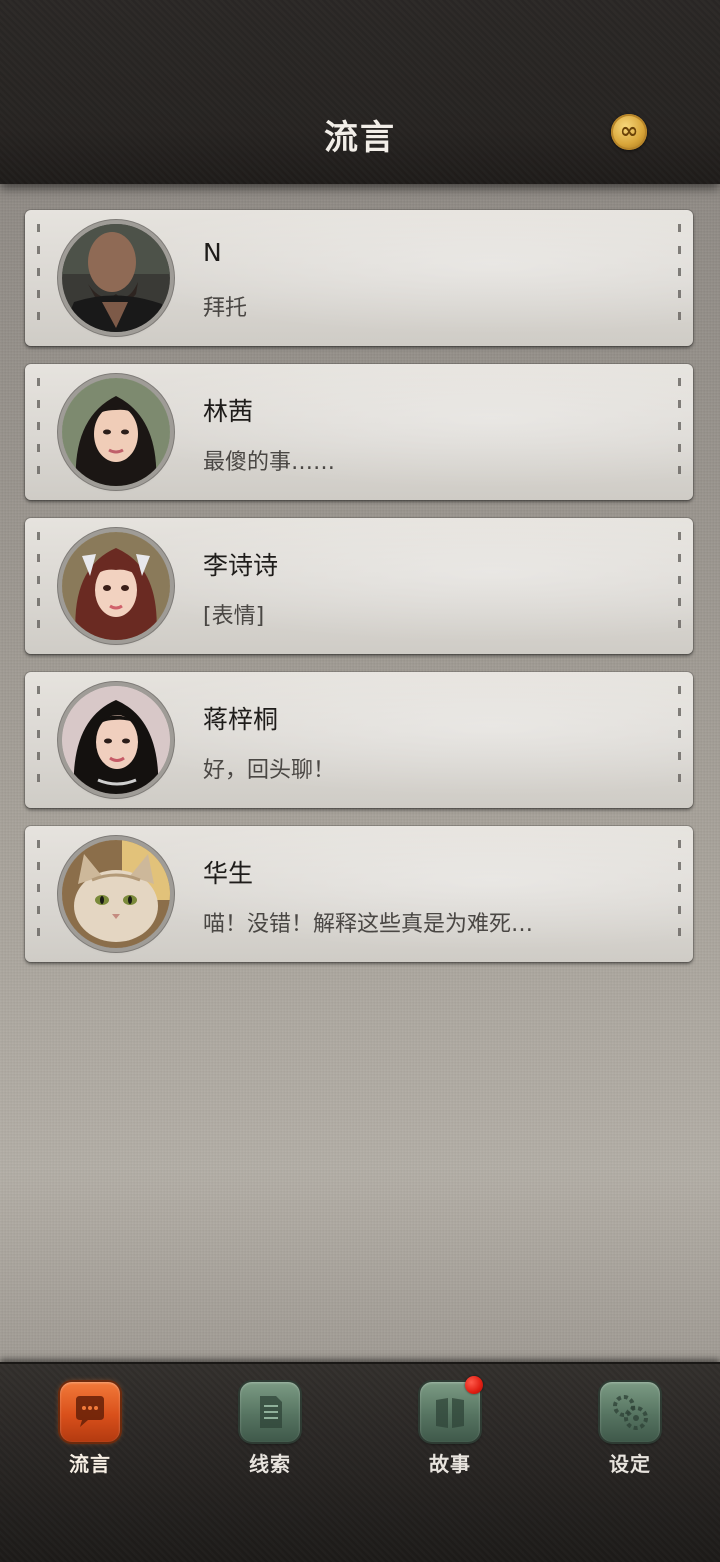 Image resolution: width=720 pixels, height=1562 pixels. Describe the element at coordinates (359, 278) in the screenshot. I see `message-card-n: N 拜托` at that location.